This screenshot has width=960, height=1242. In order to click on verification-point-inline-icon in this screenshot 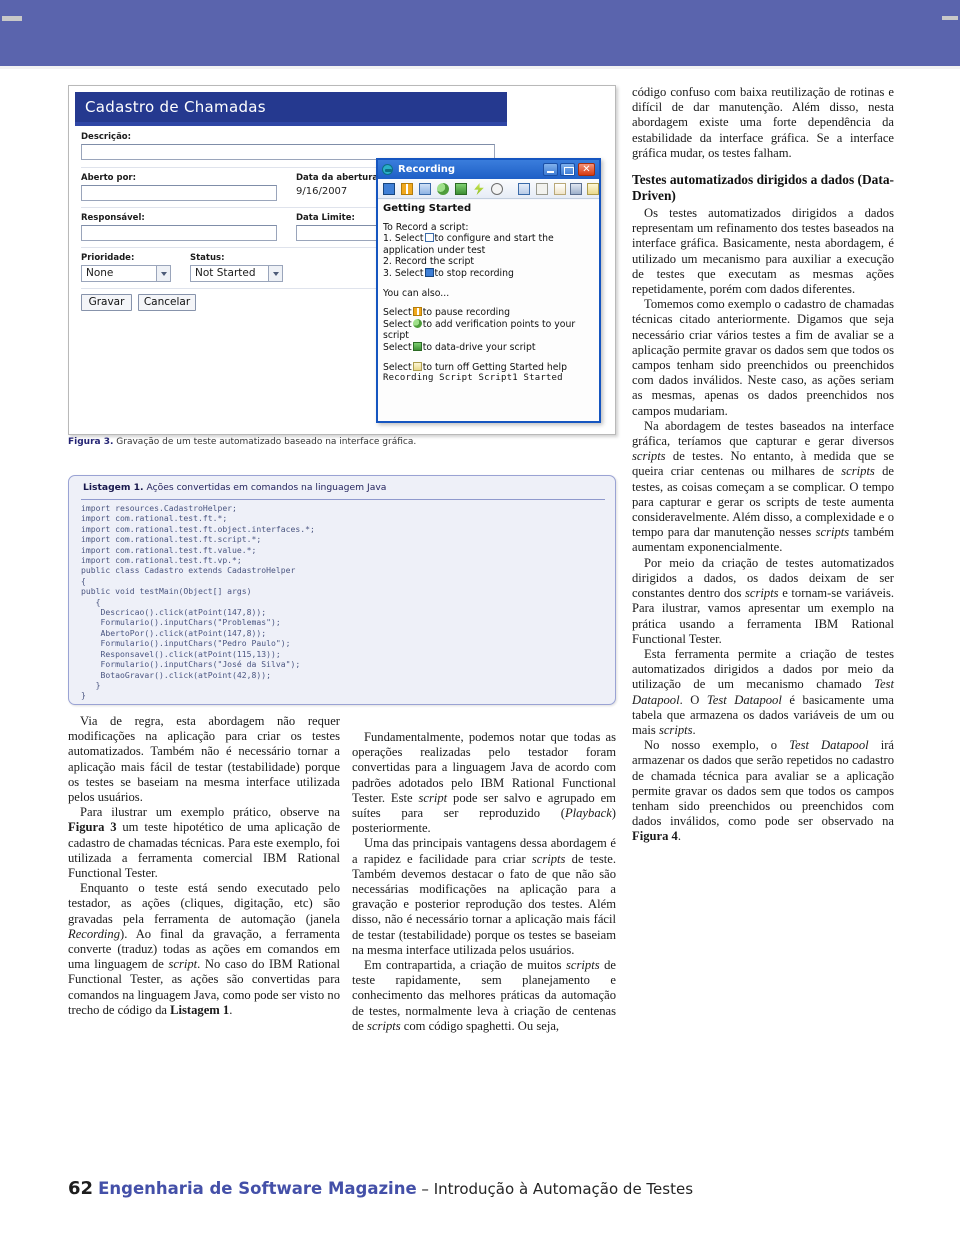, I will do `click(417, 323)`.